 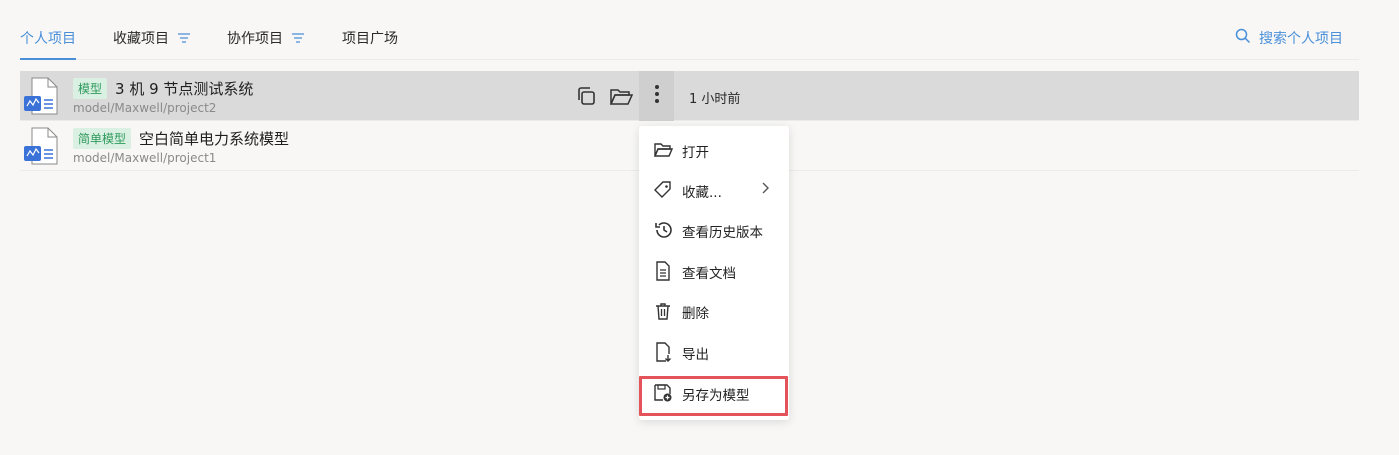 I want to click on project-name: 空白简单电力系统模型, so click(x=214, y=138).